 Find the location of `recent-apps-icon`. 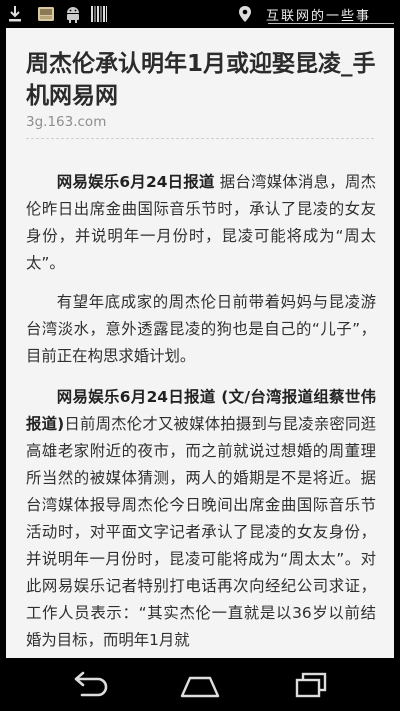

recent-apps-icon is located at coordinates (311, 685).